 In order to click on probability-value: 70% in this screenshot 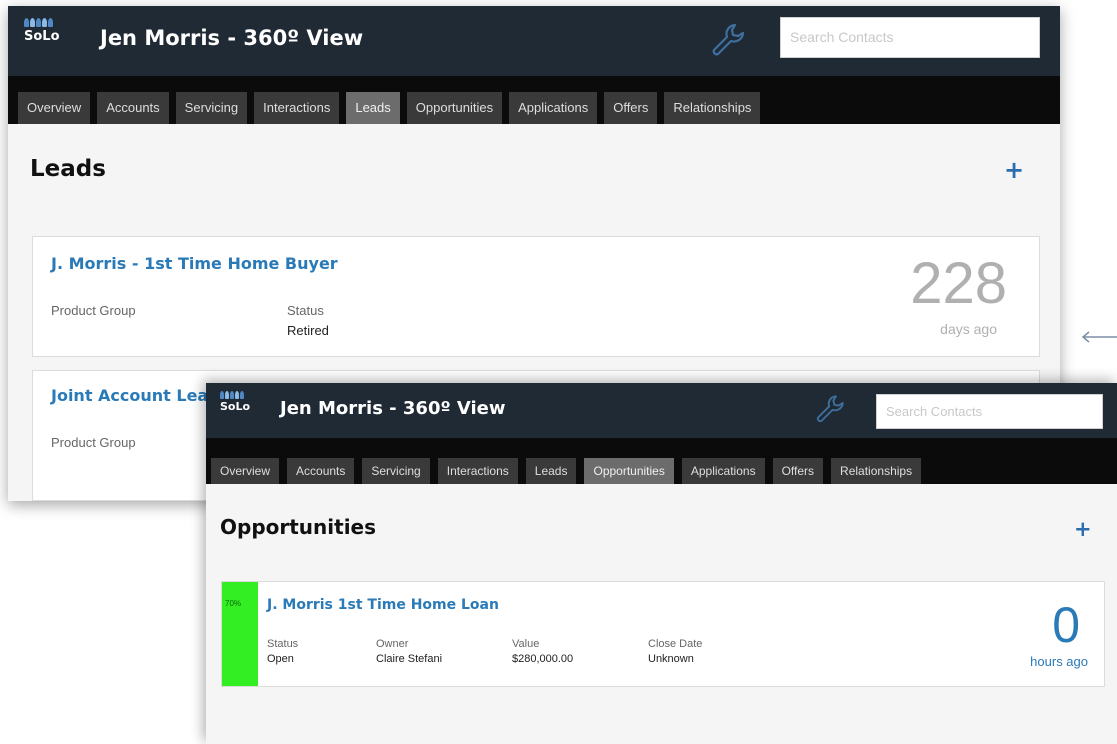, I will do `click(233, 603)`.